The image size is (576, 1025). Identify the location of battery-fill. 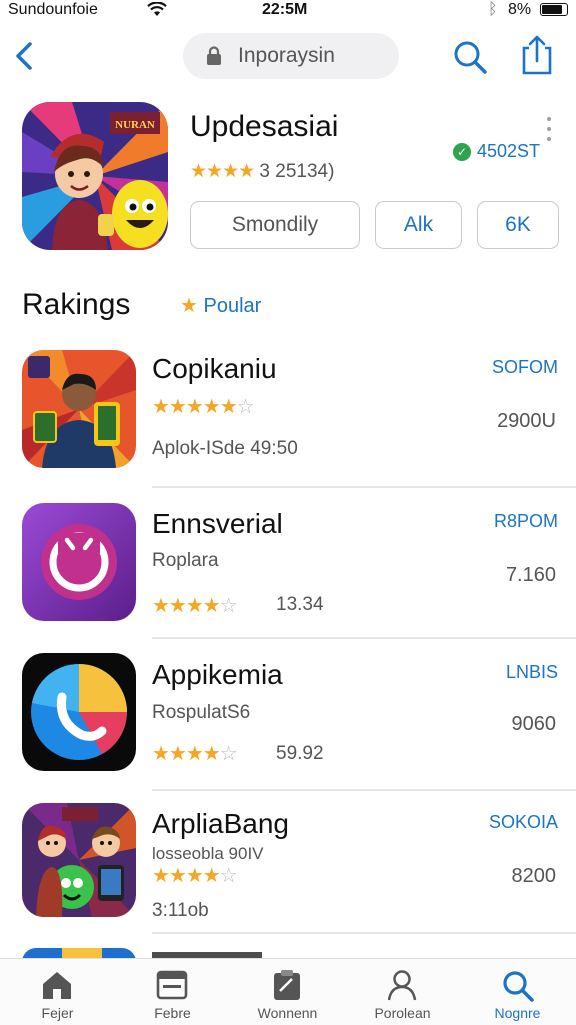
(552, 9).